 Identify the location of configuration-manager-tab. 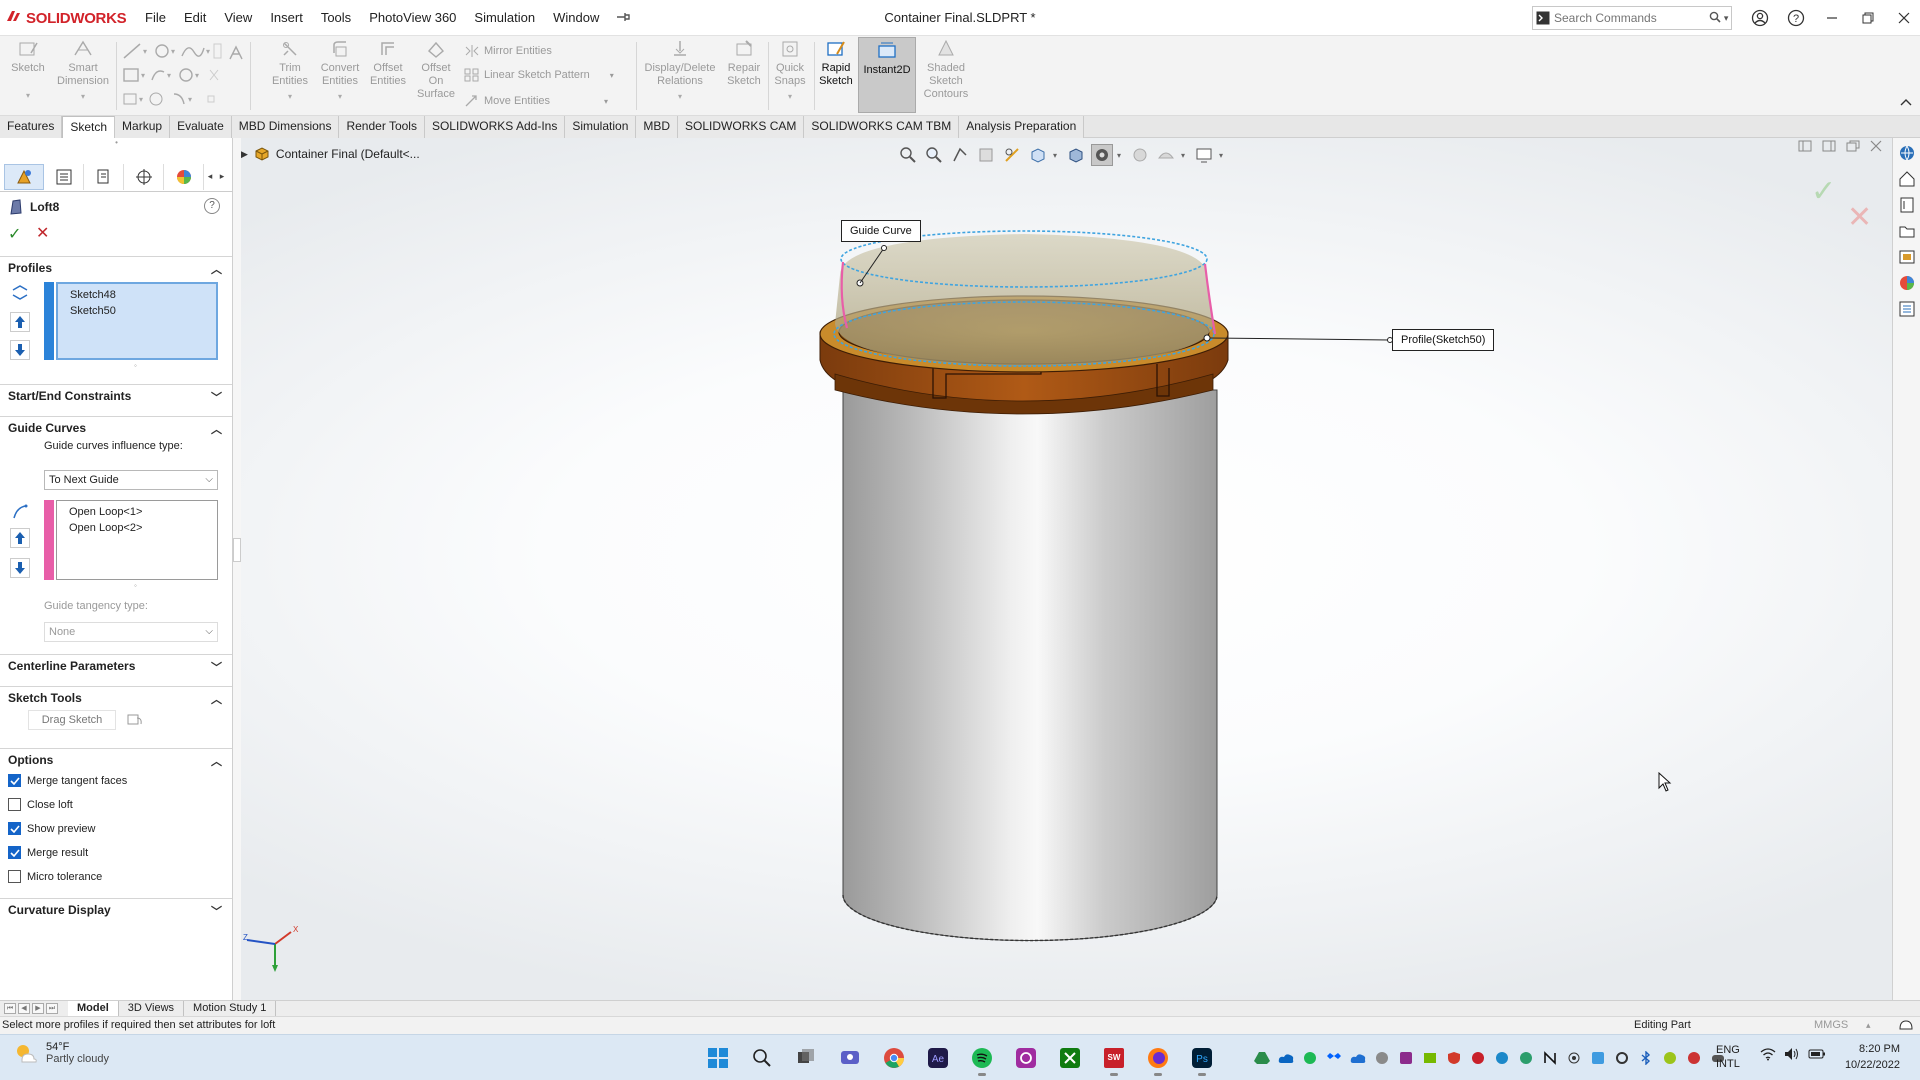
(104, 176).